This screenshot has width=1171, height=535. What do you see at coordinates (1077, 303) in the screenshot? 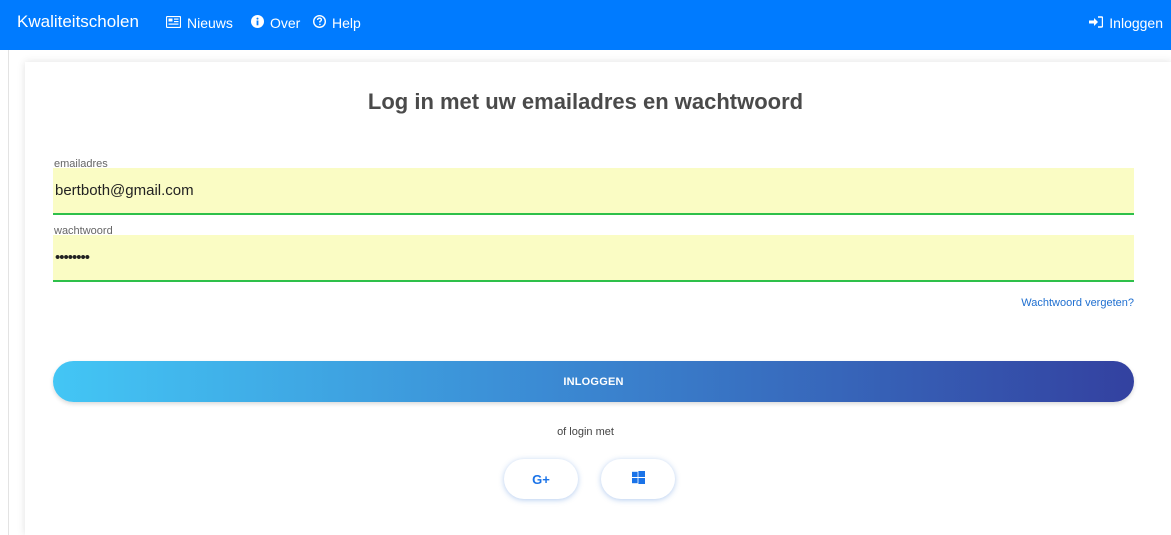
I see `forgot-password-link: Wachtwoord vergeten?` at bounding box center [1077, 303].